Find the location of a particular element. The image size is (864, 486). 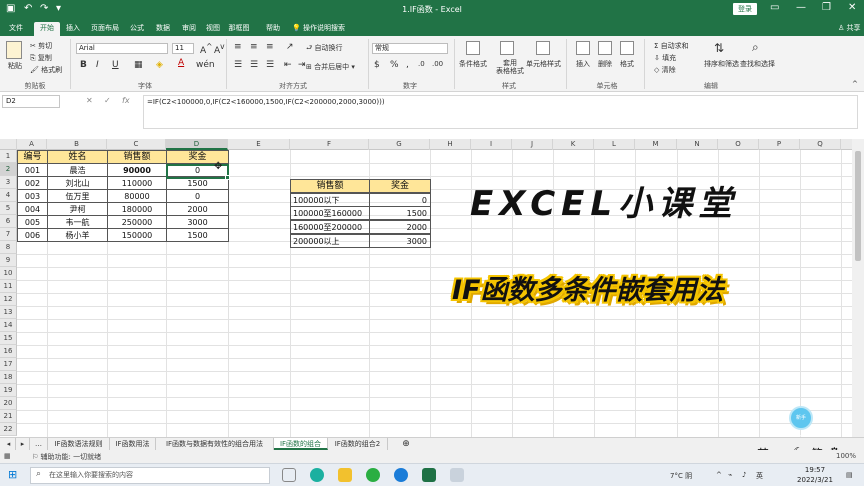

align-middle-icon: ≡ is located at coordinates (254, 47).